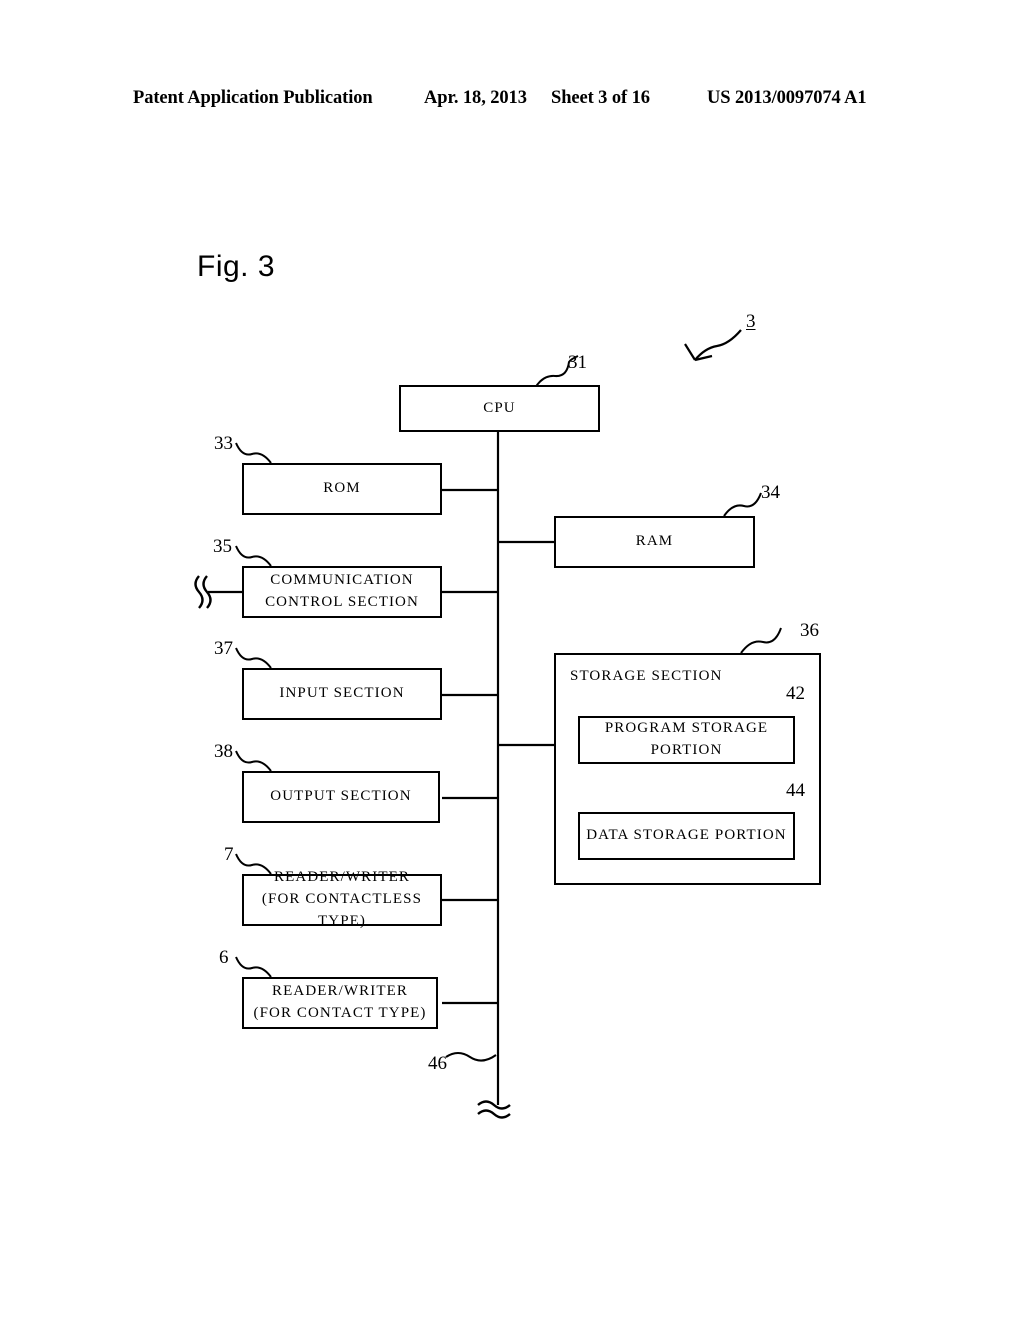 Image resolution: width=1024 pixels, height=1320 pixels. What do you see at coordinates (795, 693) in the screenshot?
I see `ref-42-program-storage-portion: 42` at bounding box center [795, 693].